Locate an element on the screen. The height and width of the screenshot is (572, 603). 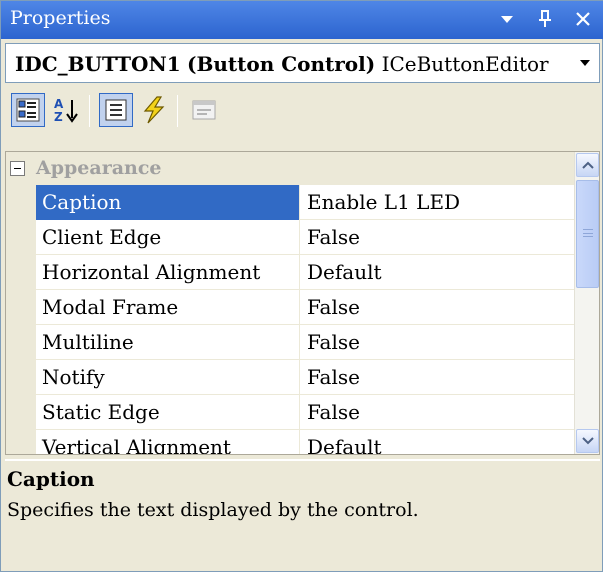
properties-icon is located at coordinates (116, 110).